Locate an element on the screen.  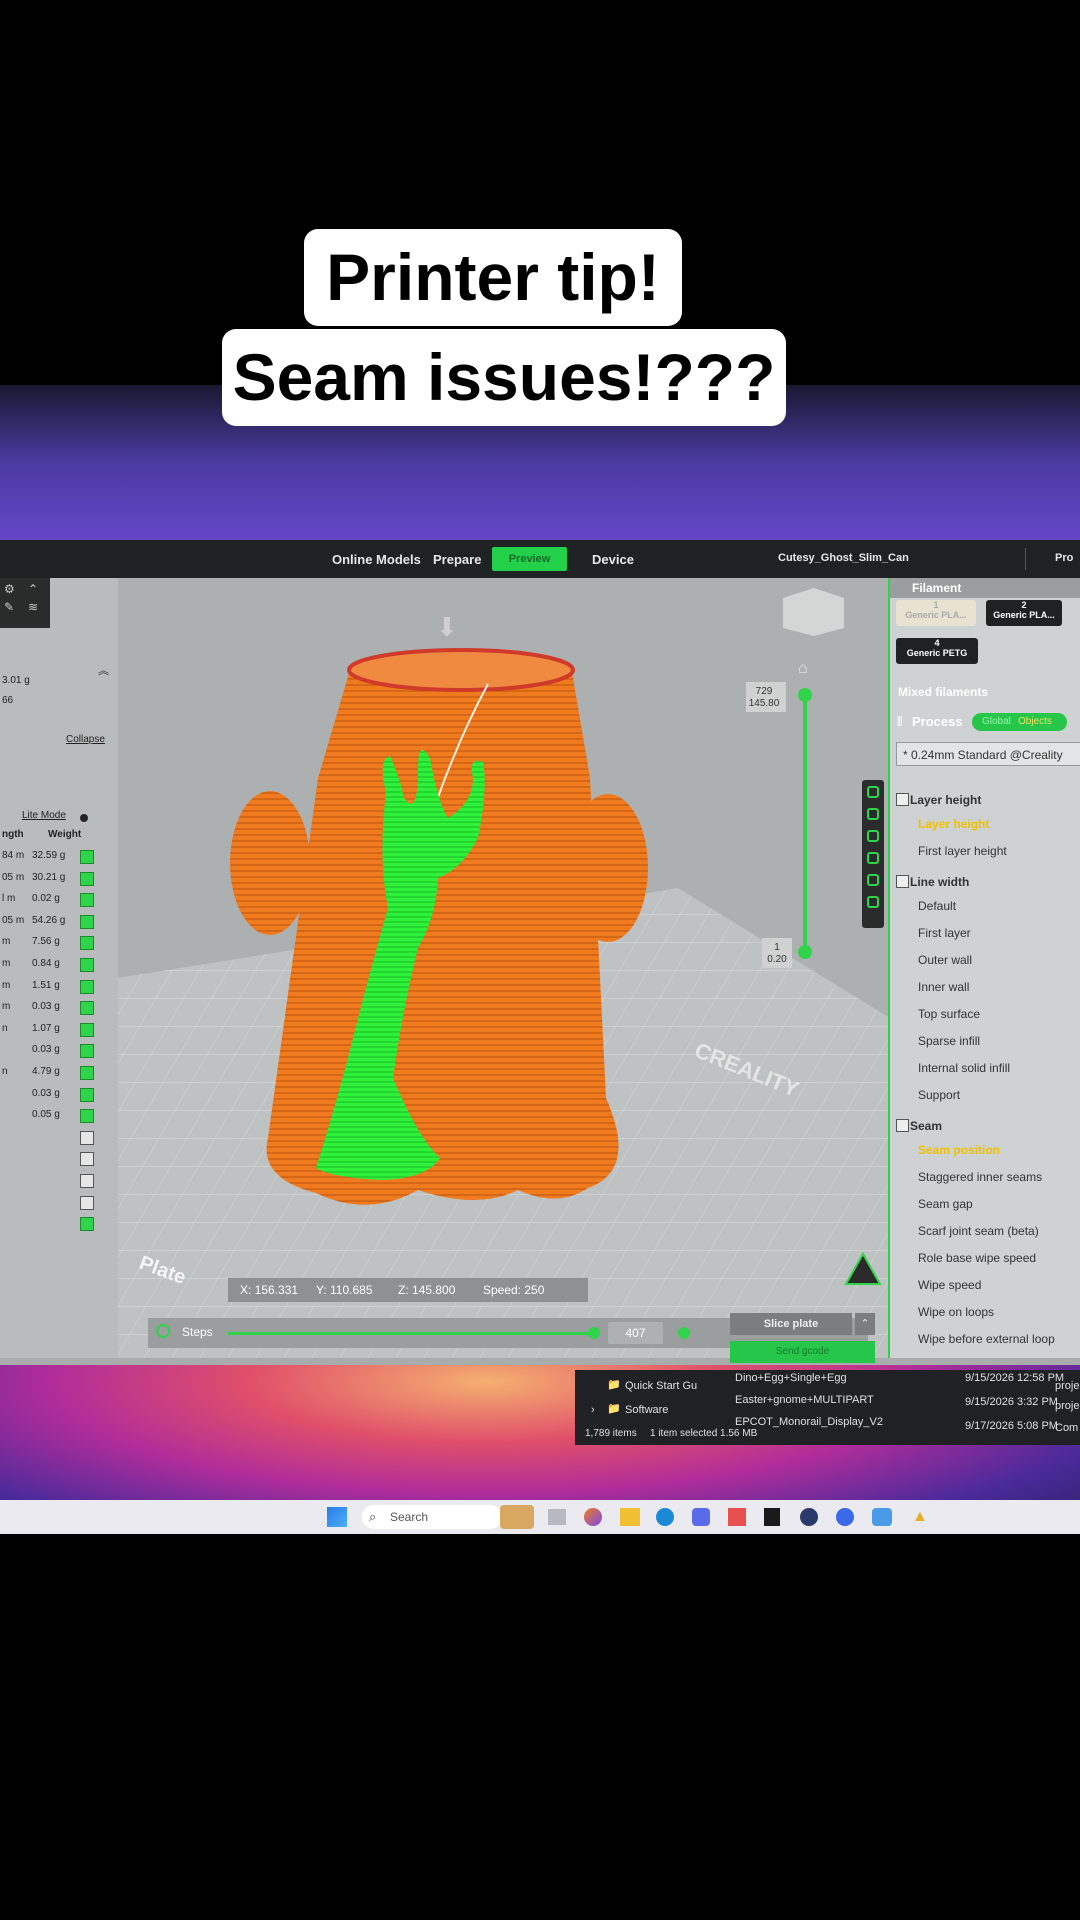
setting-item: Outer wall is located at coordinates (945, 960).